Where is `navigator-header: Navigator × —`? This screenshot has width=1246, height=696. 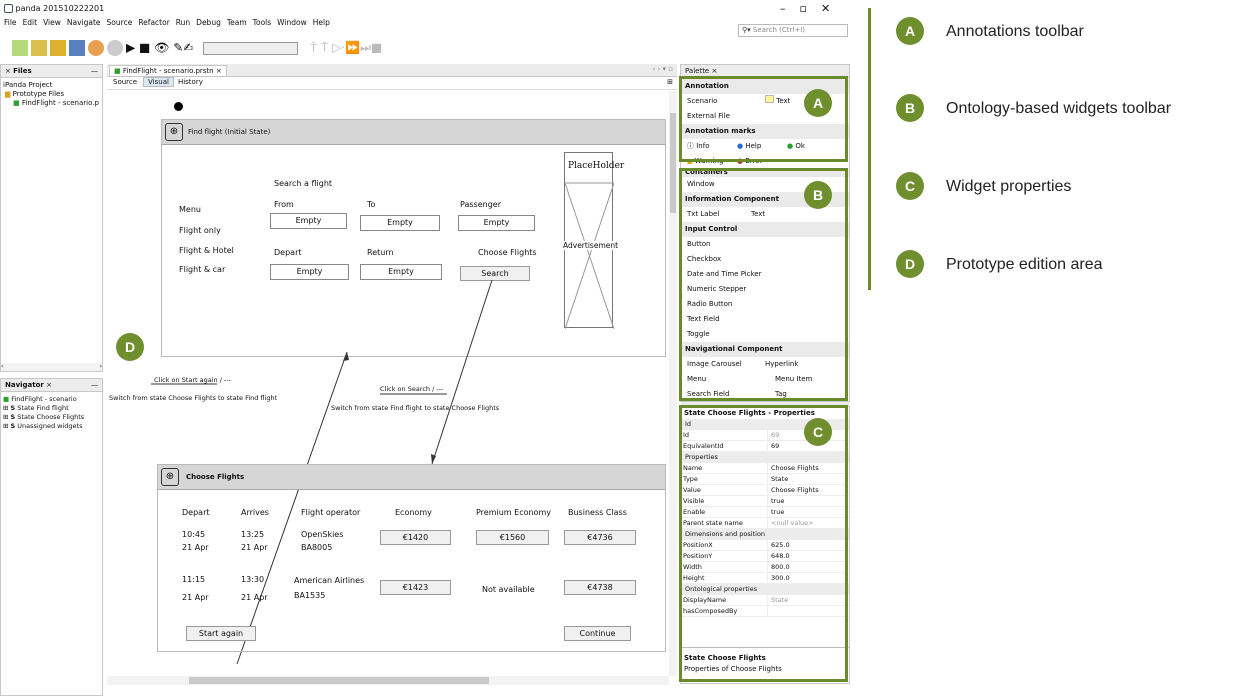 navigator-header: Navigator × — is located at coordinates (51, 385).